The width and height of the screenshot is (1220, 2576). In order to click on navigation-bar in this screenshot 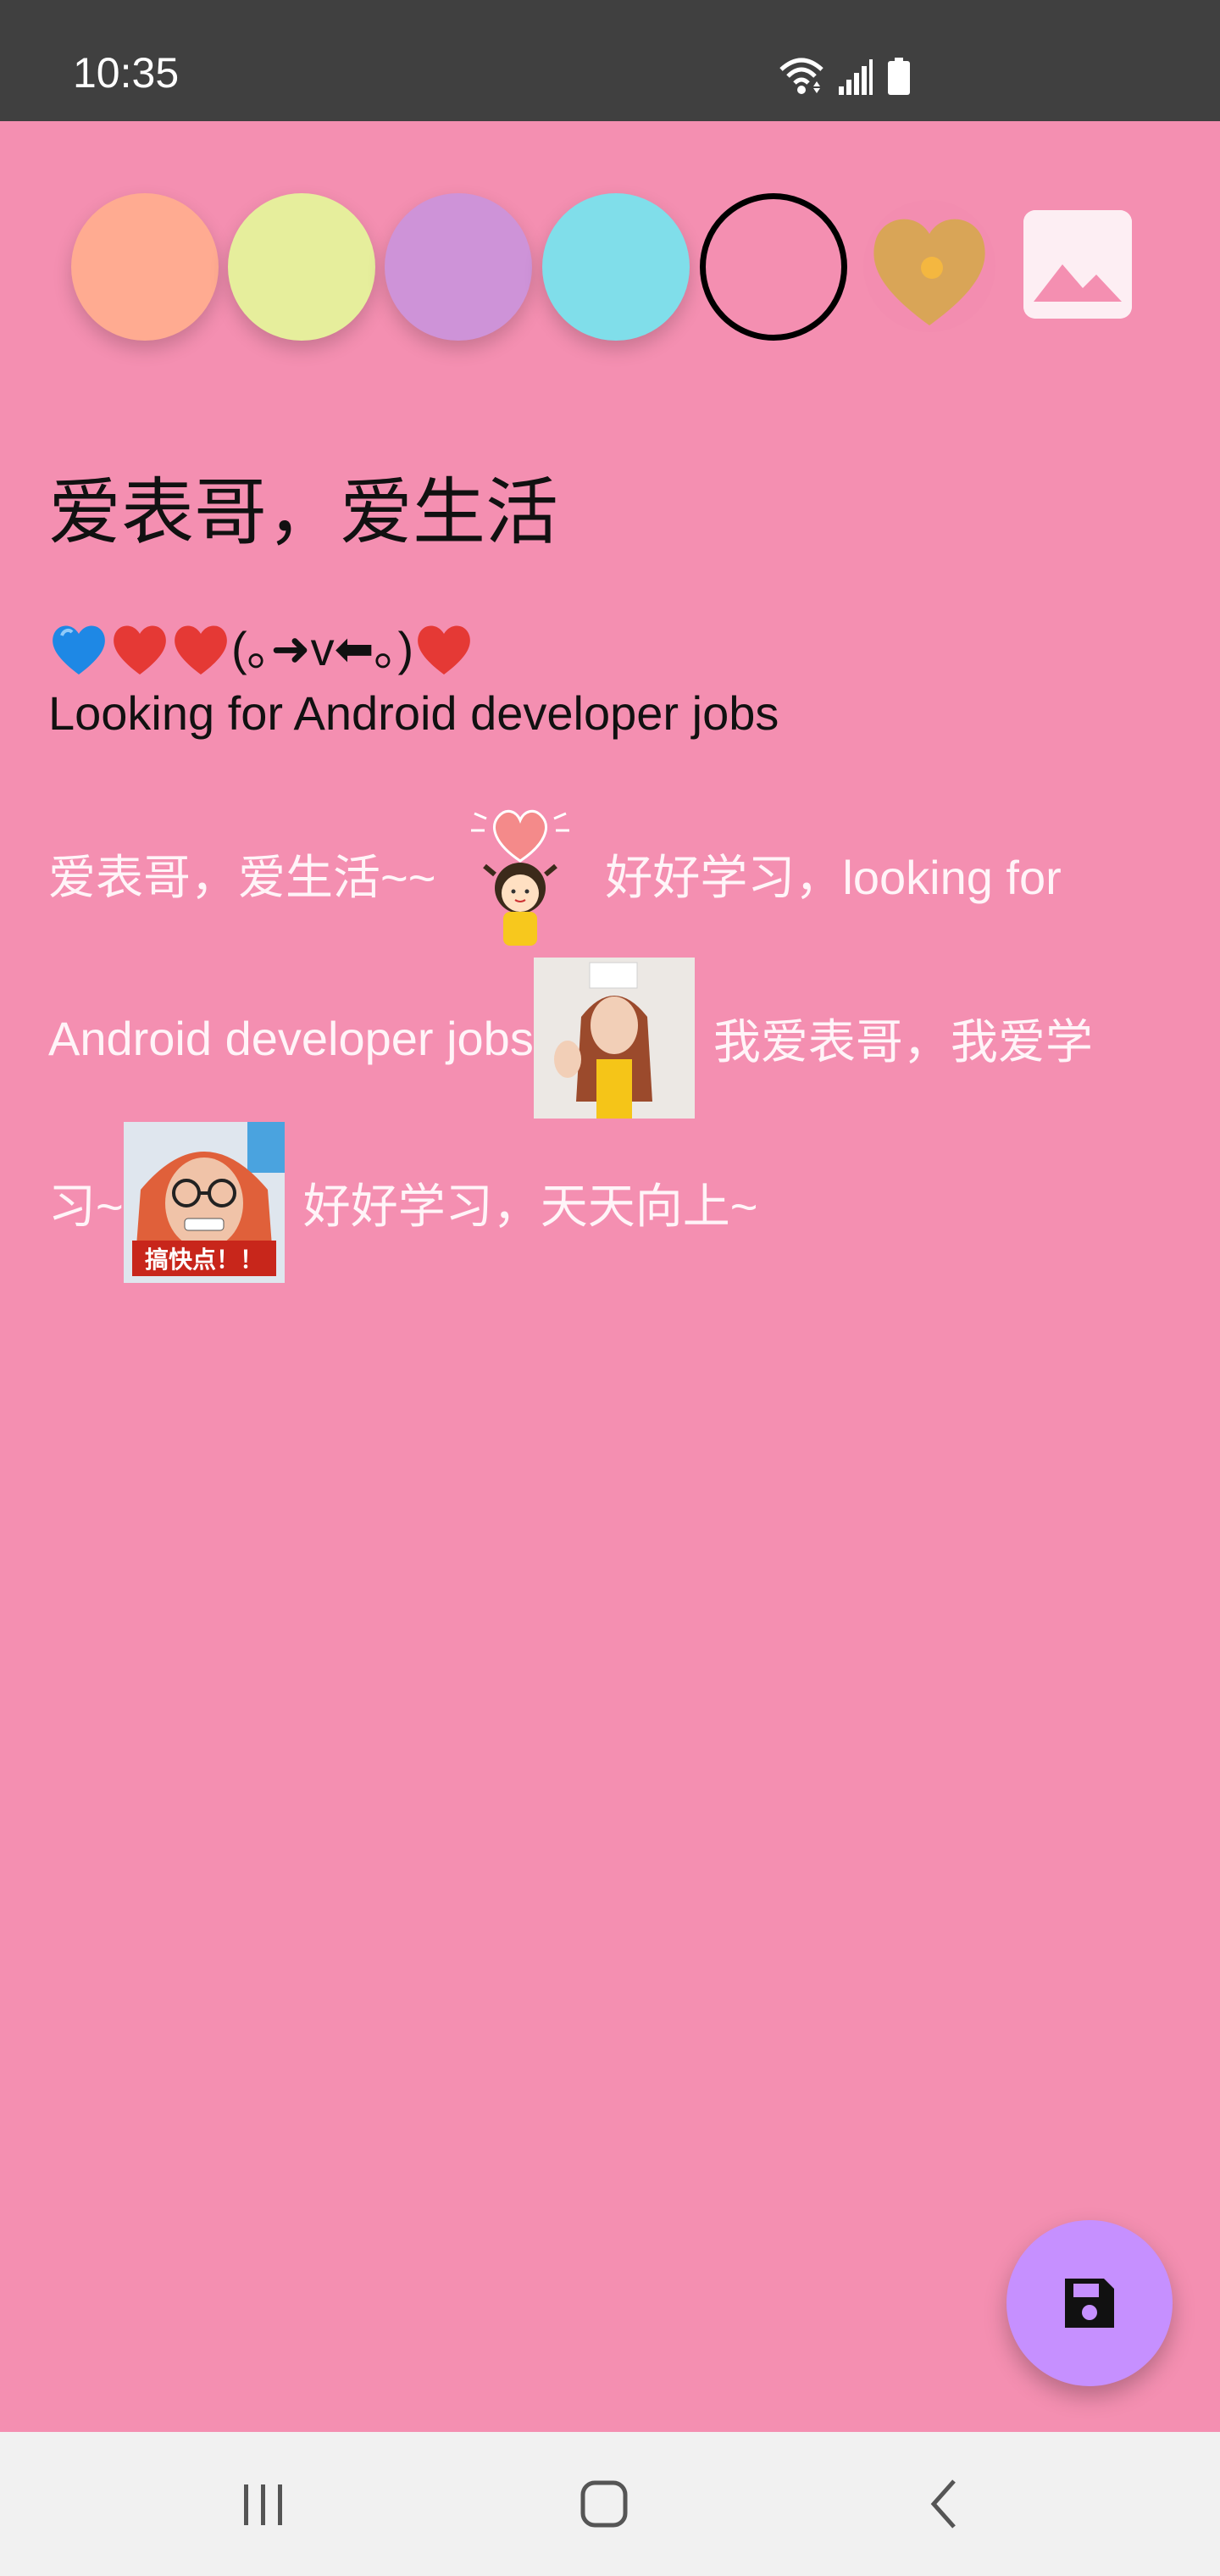, I will do `click(610, 2504)`.